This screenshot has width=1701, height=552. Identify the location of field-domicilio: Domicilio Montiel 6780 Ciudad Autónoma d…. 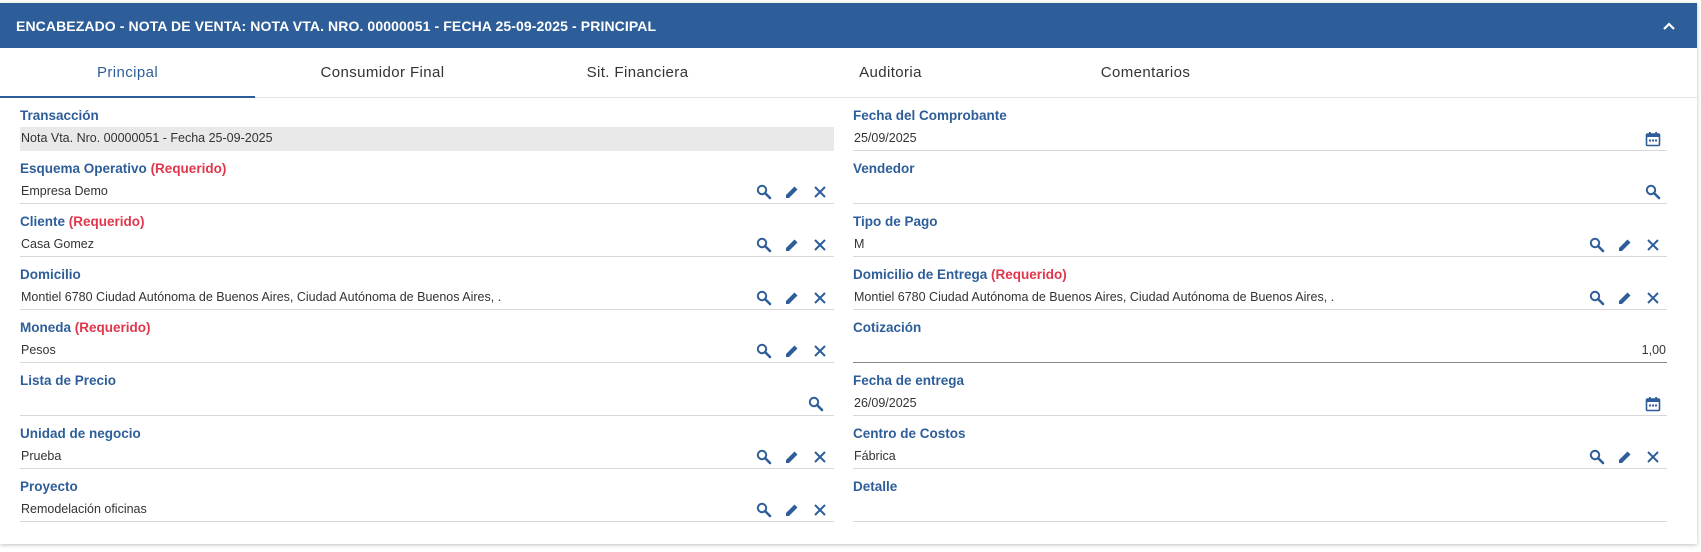
(427, 284).